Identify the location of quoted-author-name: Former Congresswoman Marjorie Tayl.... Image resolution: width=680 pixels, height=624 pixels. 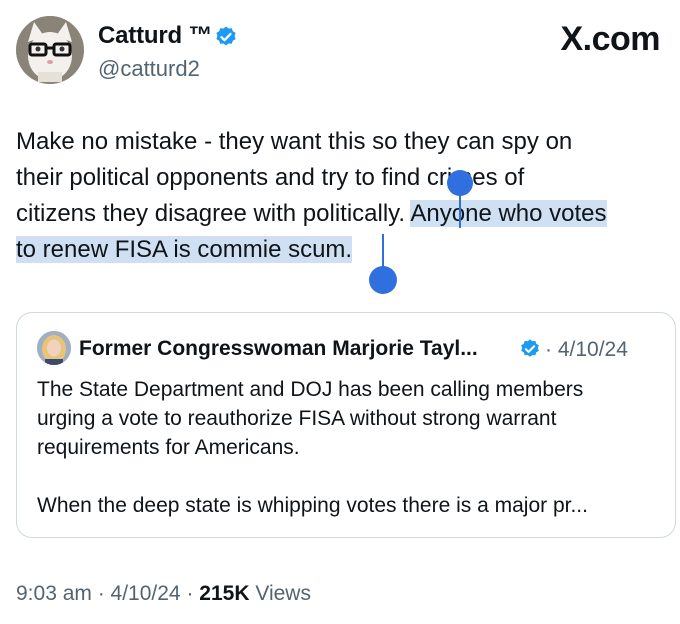
(278, 349).